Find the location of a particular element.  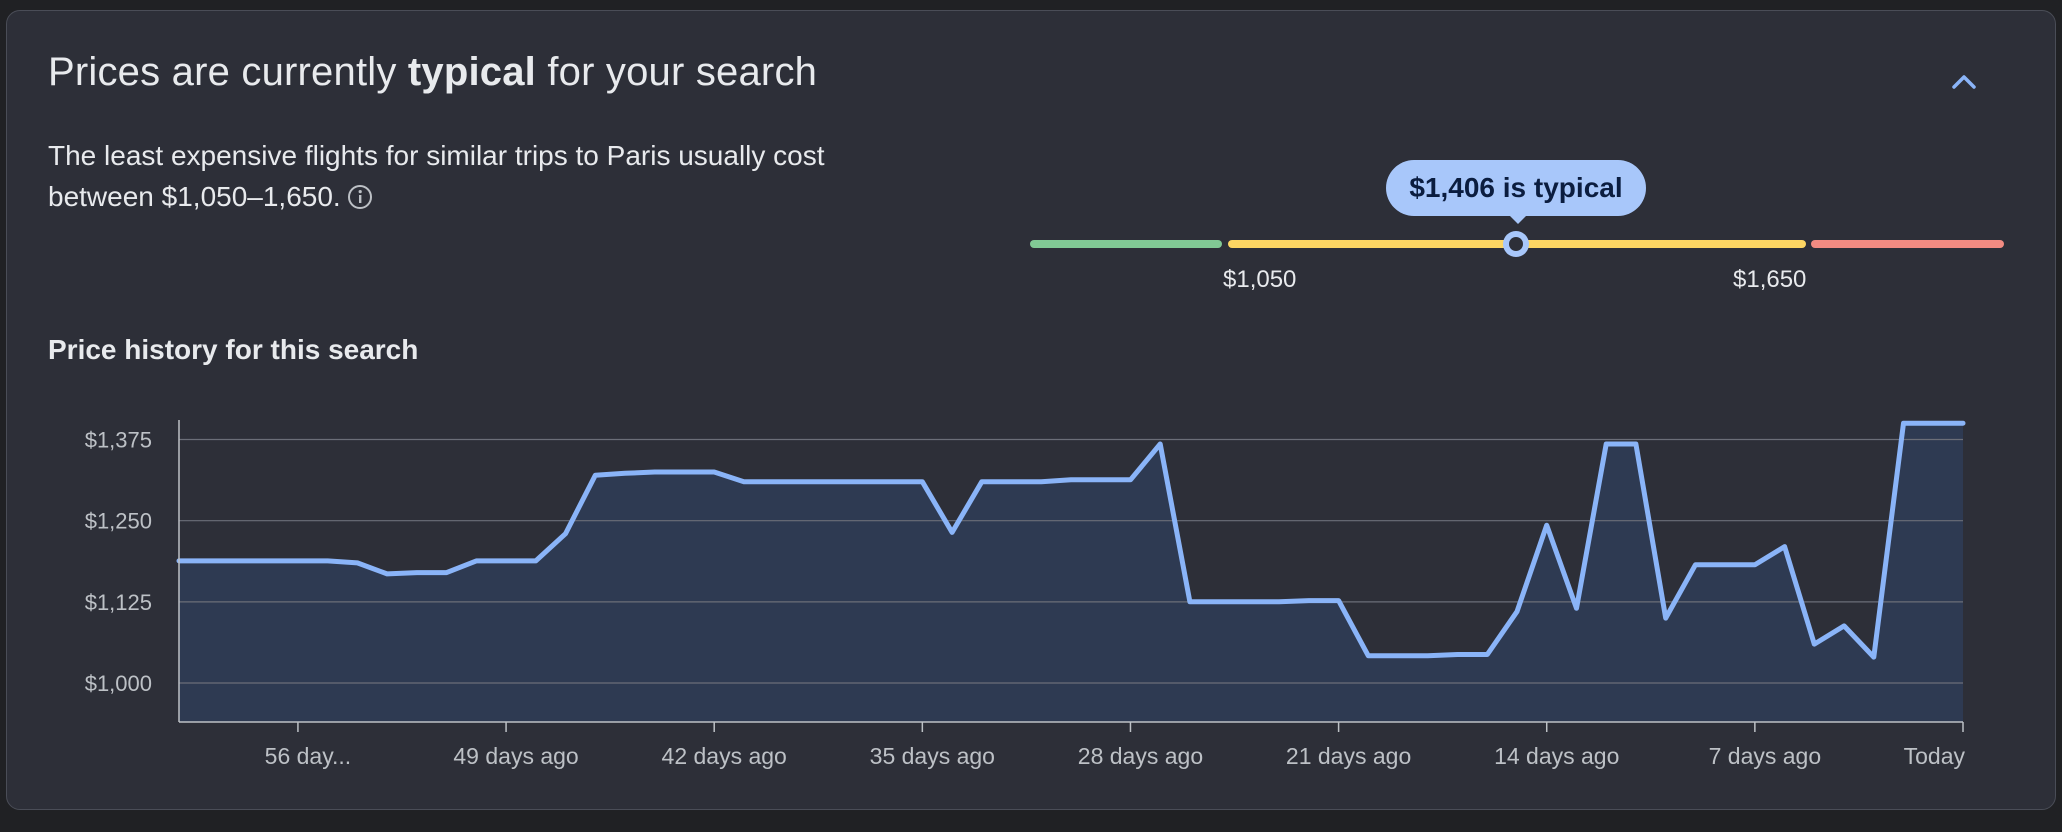

y-tick-label: $1,000 is located at coordinates (118, 683).